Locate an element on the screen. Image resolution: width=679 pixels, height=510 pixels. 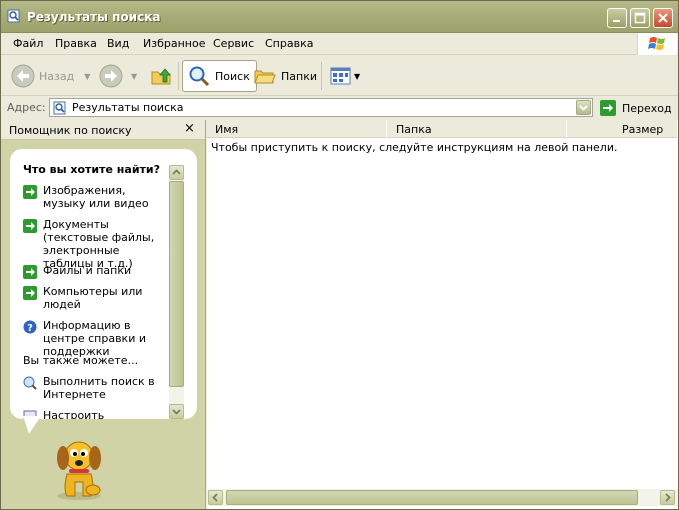
close-icon: × is located at coordinates (189, 128).